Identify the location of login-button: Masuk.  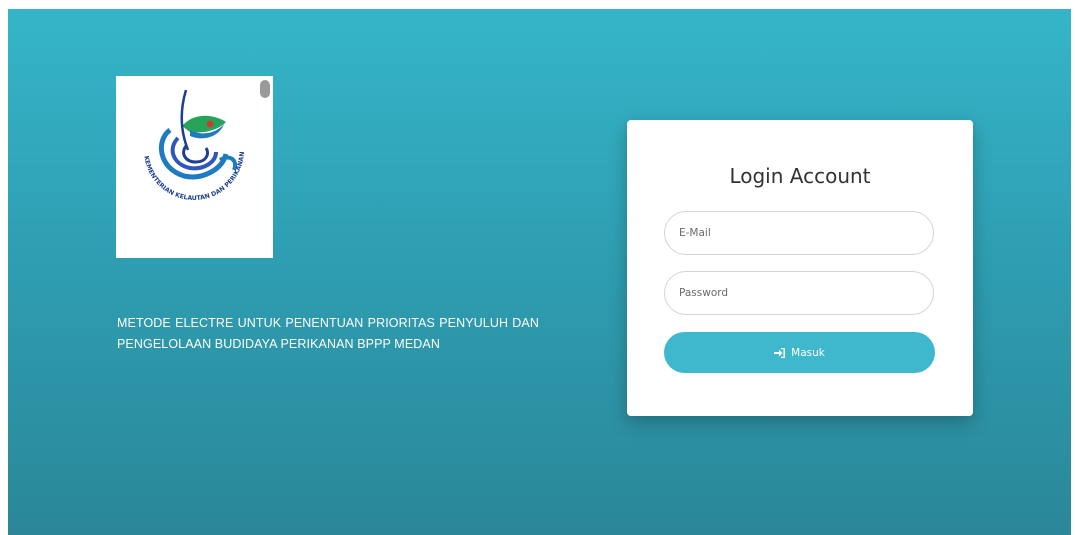
(799, 352).